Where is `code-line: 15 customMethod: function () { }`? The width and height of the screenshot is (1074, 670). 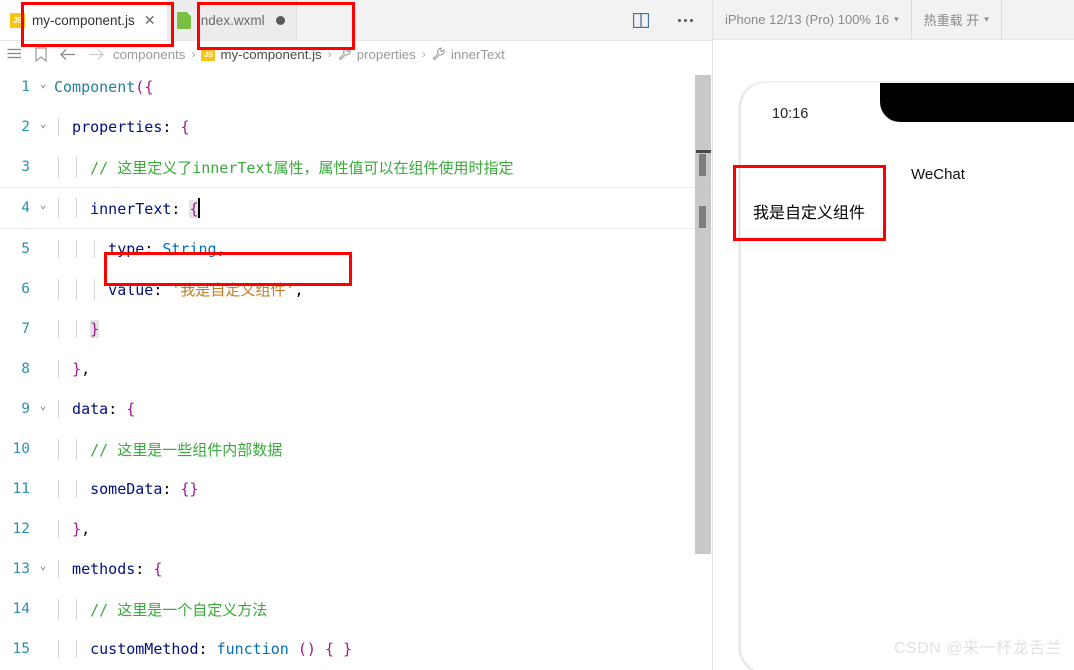
code-line: 15 customMethod: function () { } is located at coordinates (356, 649).